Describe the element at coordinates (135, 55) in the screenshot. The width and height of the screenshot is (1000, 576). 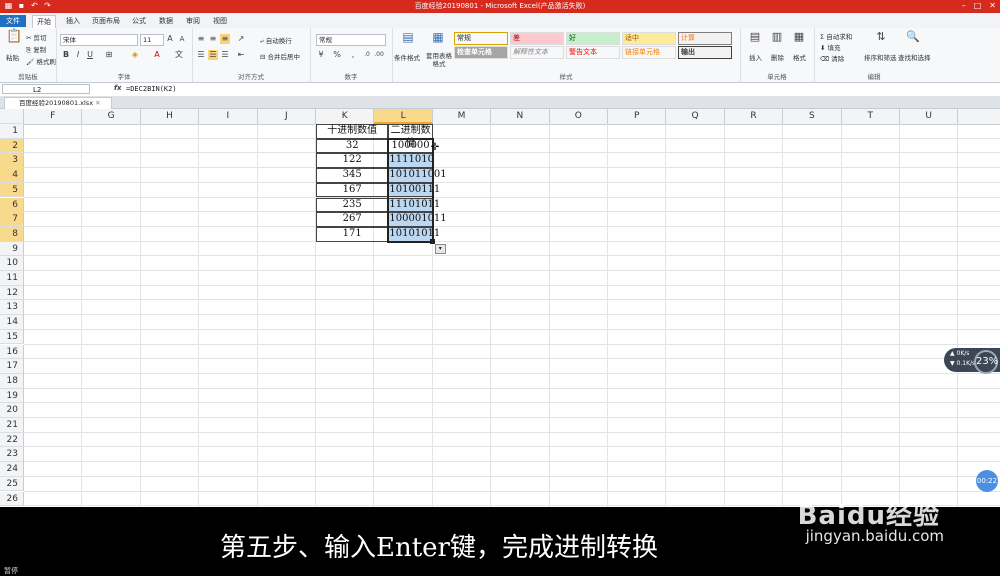
I see `fill-color-icon: ◈` at that location.